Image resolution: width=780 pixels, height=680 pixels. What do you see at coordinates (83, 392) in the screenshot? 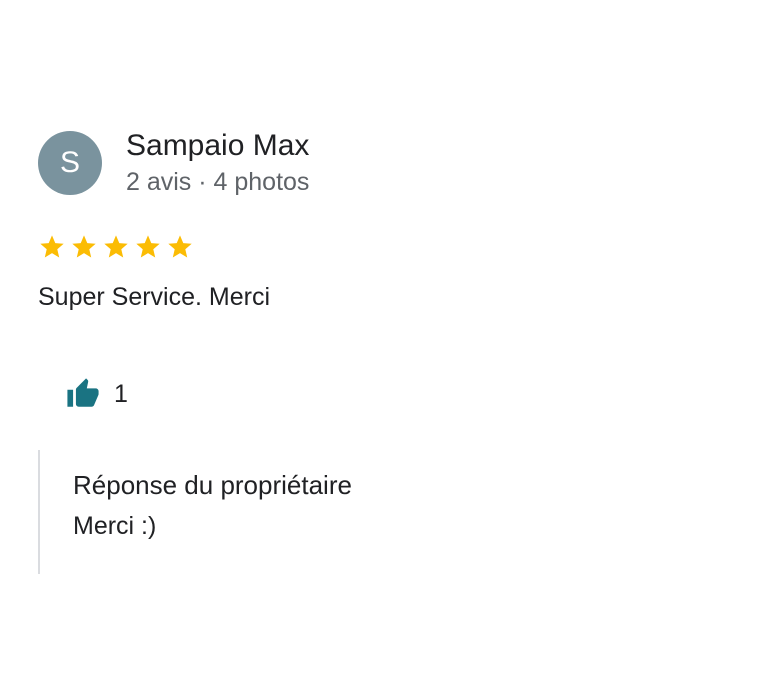
I see `thumbs-up-icon` at bounding box center [83, 392].